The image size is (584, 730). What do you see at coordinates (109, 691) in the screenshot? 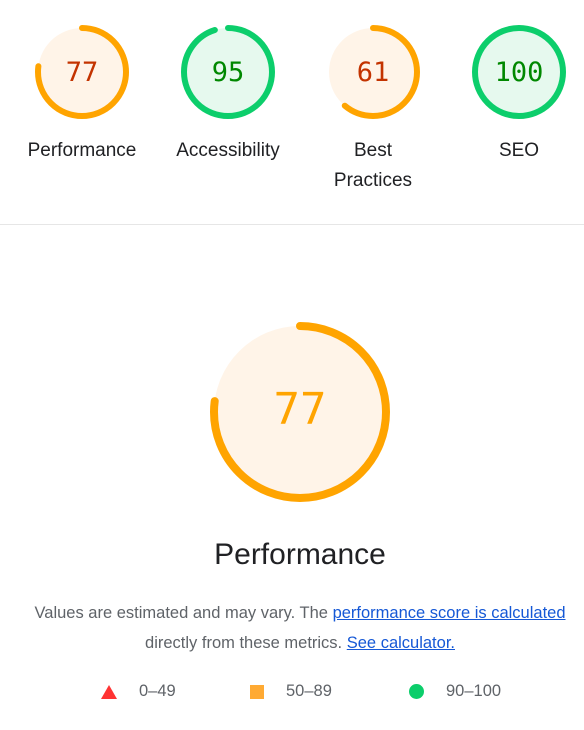
I see `triangle-icon` at bounding box center [109, 691].